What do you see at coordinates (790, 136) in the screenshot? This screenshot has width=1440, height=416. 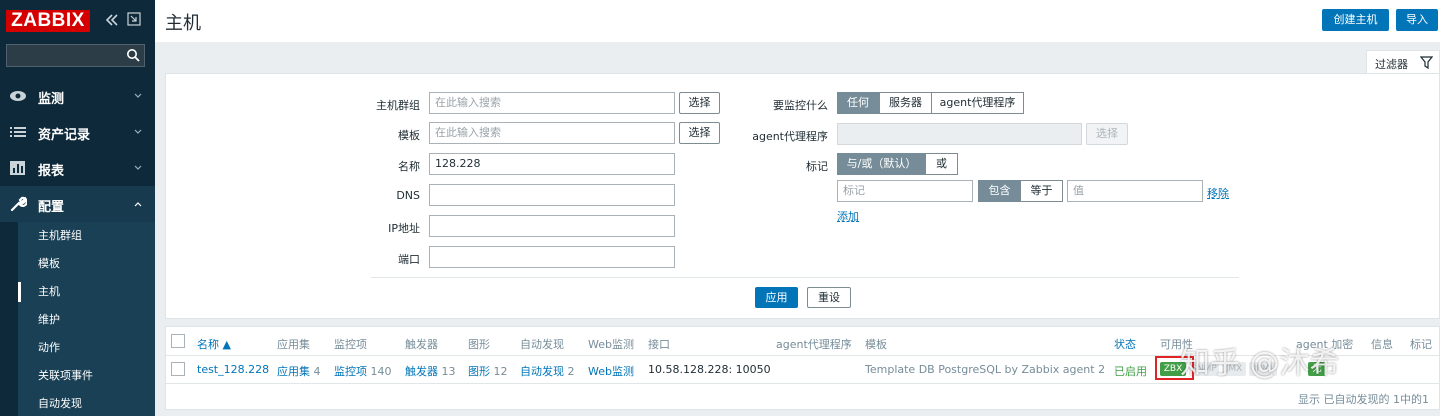 I see `proxy-label: agent代理程序` at bounding box center [790, 136].